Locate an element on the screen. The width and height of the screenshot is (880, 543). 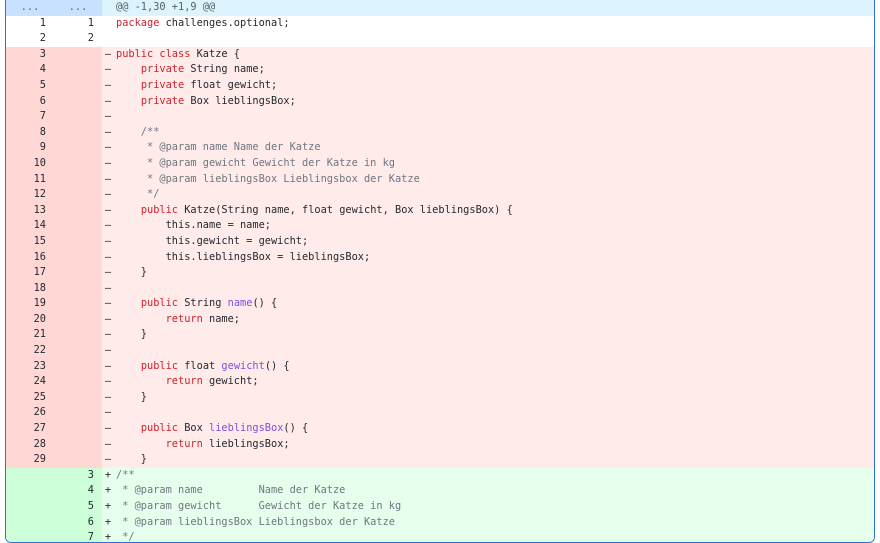
old-line-number: 23 is located at coordinates (30, 366).